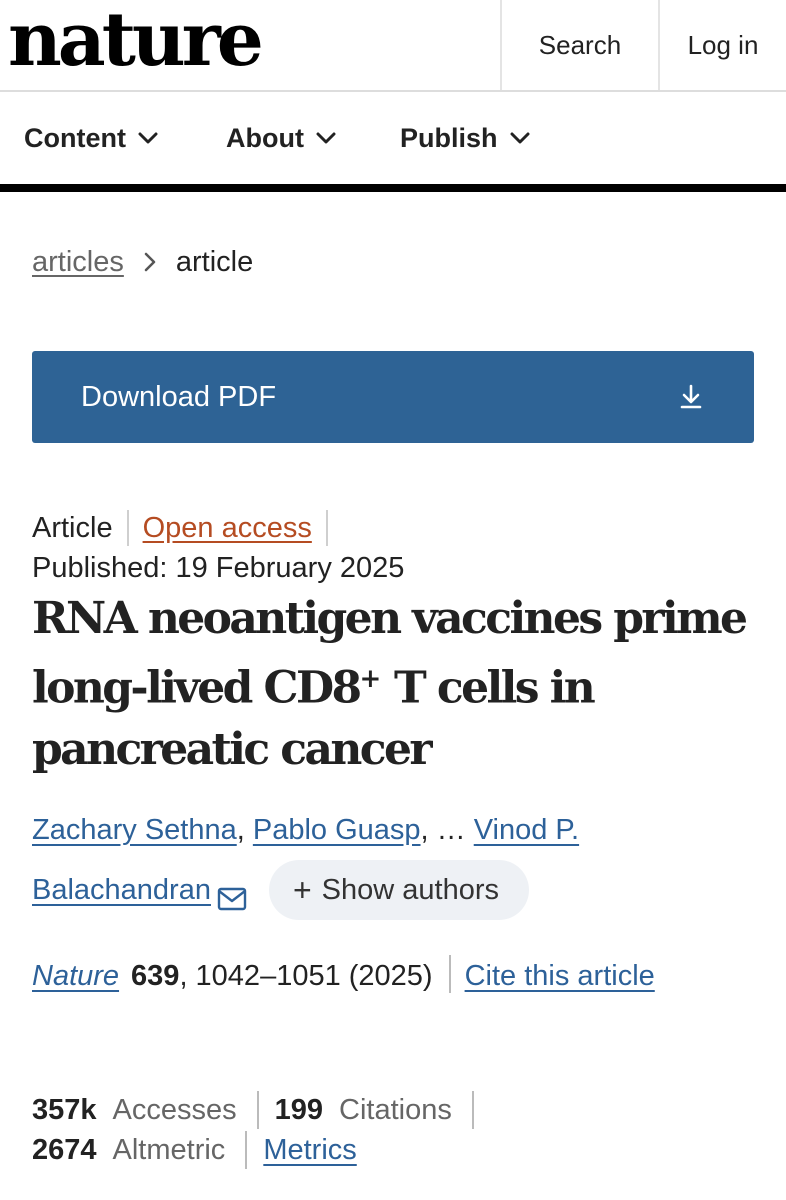 The width and height of the screenshot is (786, 1200). Describe the element at coordinates (64, 1150) in the screenshot. I see `altmetric-score: 2674` at that location.